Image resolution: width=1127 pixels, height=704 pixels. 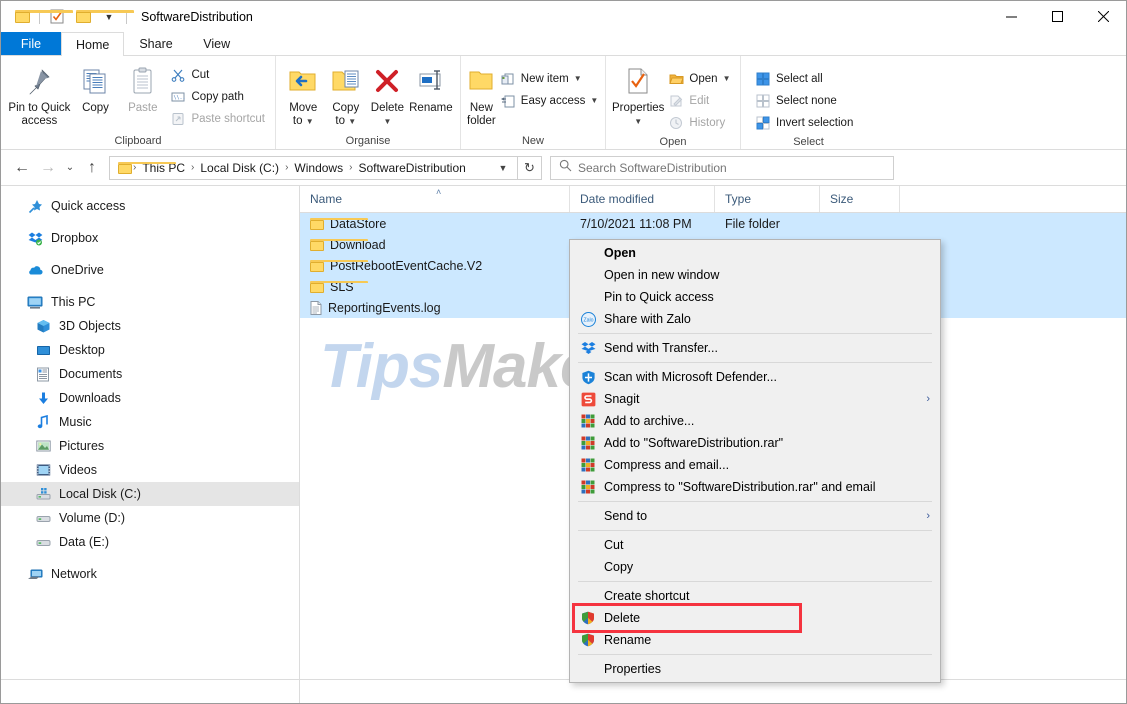 What do you see at coordinates (435, 199) in the screenshot?
I see `column-header-name: Name ˄` at bounding box center [435, 199].